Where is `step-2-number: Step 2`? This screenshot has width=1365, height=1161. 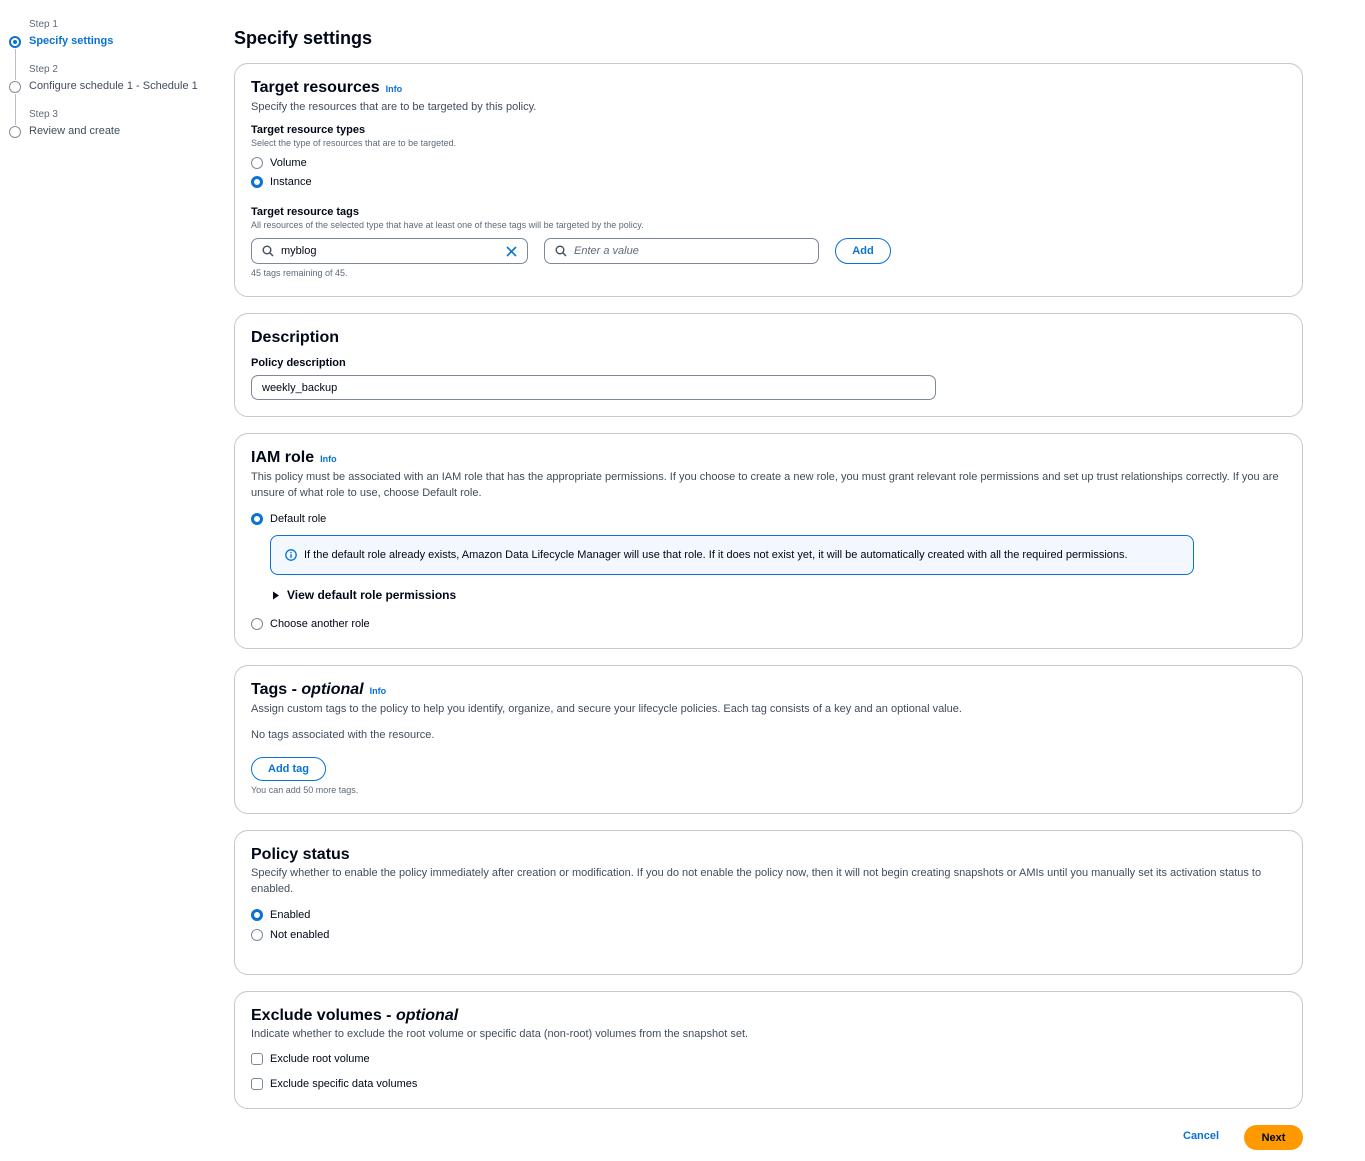
step-2-number: Step 2 is located at coordinates (43, 69).